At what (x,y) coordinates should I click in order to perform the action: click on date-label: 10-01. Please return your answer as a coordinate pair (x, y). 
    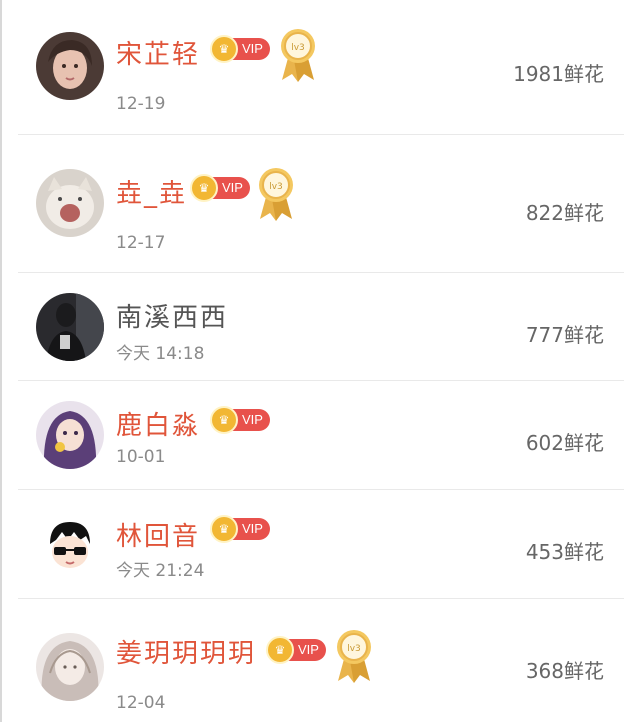
    Looking at the image, I should click on (141, 457).